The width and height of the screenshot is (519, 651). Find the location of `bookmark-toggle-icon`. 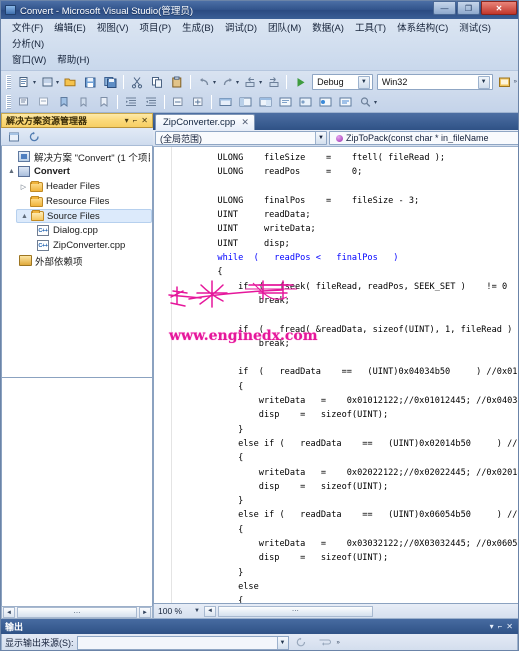

bookmark-toggle-icon is located at coordinates (64, 102).